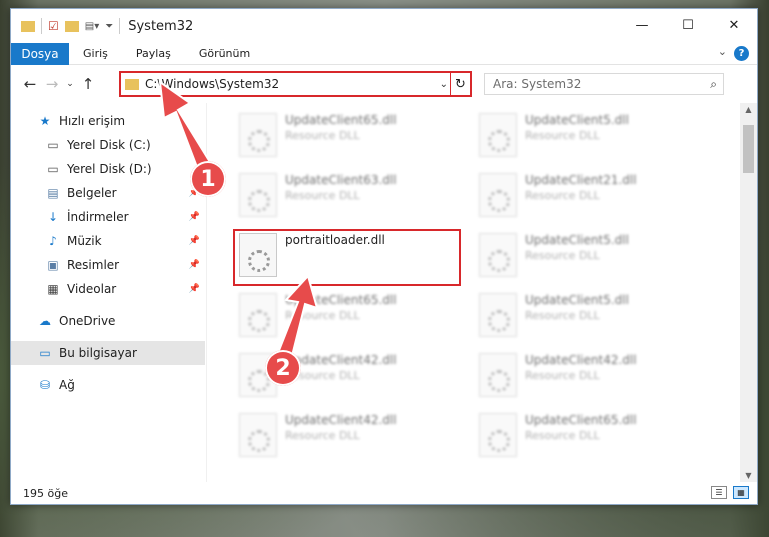  Describe the element at coordinates (208, 179) in the screenshot. I see `step-1-badge: 1` at that location.